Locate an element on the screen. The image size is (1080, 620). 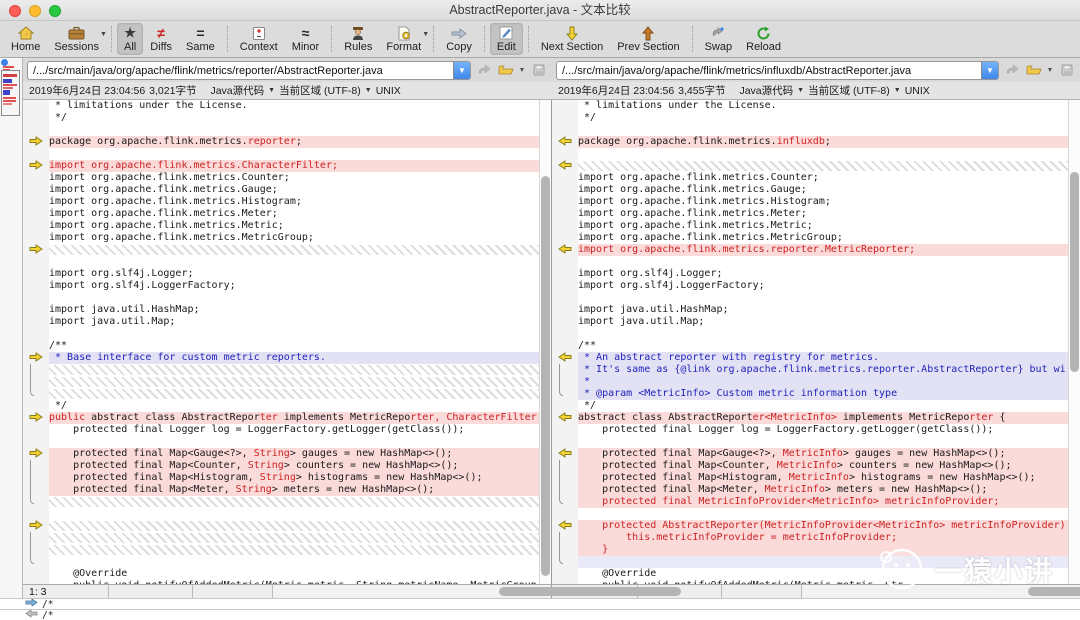
right-vertical-scrollbar is located at coordinates (1074, 342).